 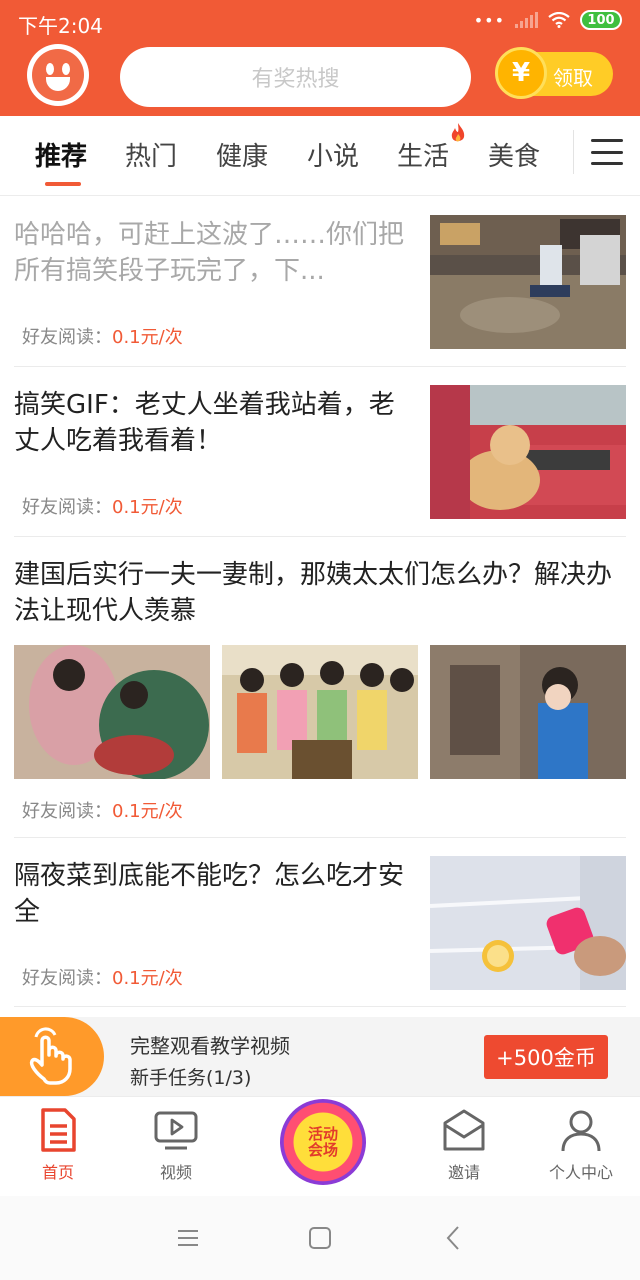 What do you see at coordinates (463, 1172) in the screenshot?
I see `nav-invite-label: 邀请` at bounding box center [463, 1172].